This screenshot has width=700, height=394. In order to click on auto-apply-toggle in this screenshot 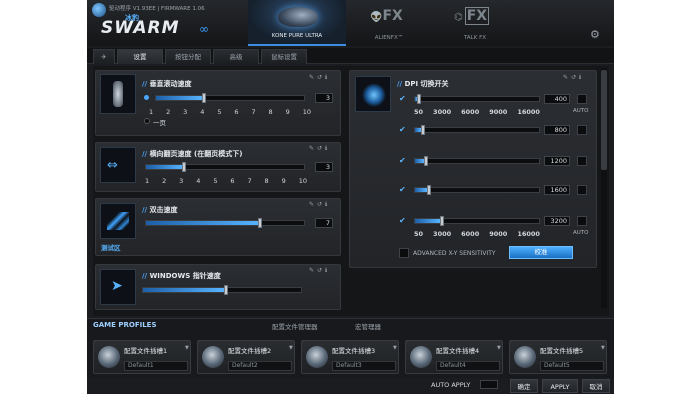, I will do `click(489, 384)`.